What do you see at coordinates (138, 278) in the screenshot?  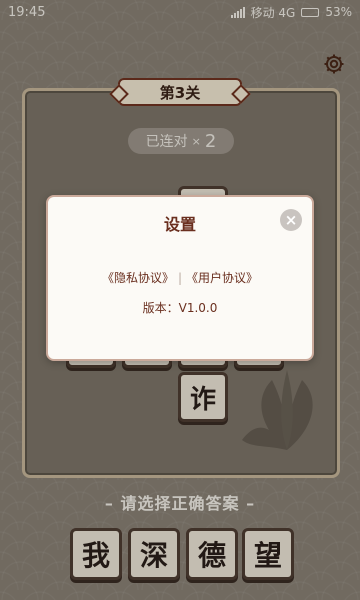 I see `privacy-policy-link: 《隐私协议》` at bounding box center [138, 278].